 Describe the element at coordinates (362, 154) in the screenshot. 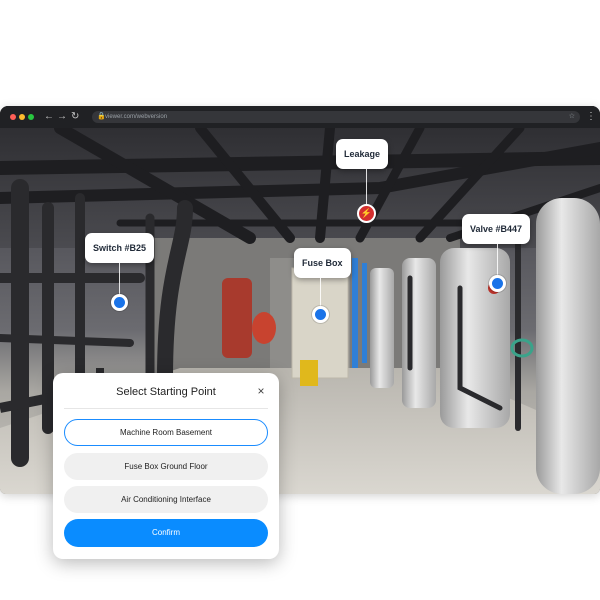

I see `leakage-label: Leakage` at that location.